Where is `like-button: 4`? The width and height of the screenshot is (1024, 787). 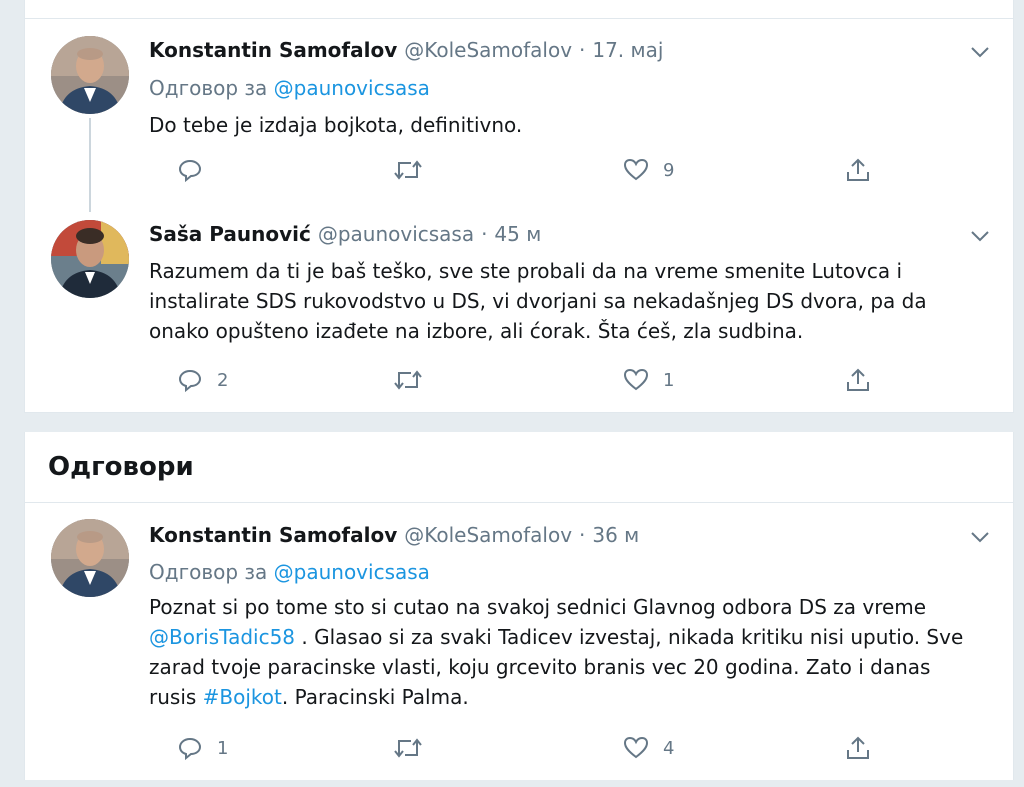
like-button: 4 is located at coordinates (648, 748).